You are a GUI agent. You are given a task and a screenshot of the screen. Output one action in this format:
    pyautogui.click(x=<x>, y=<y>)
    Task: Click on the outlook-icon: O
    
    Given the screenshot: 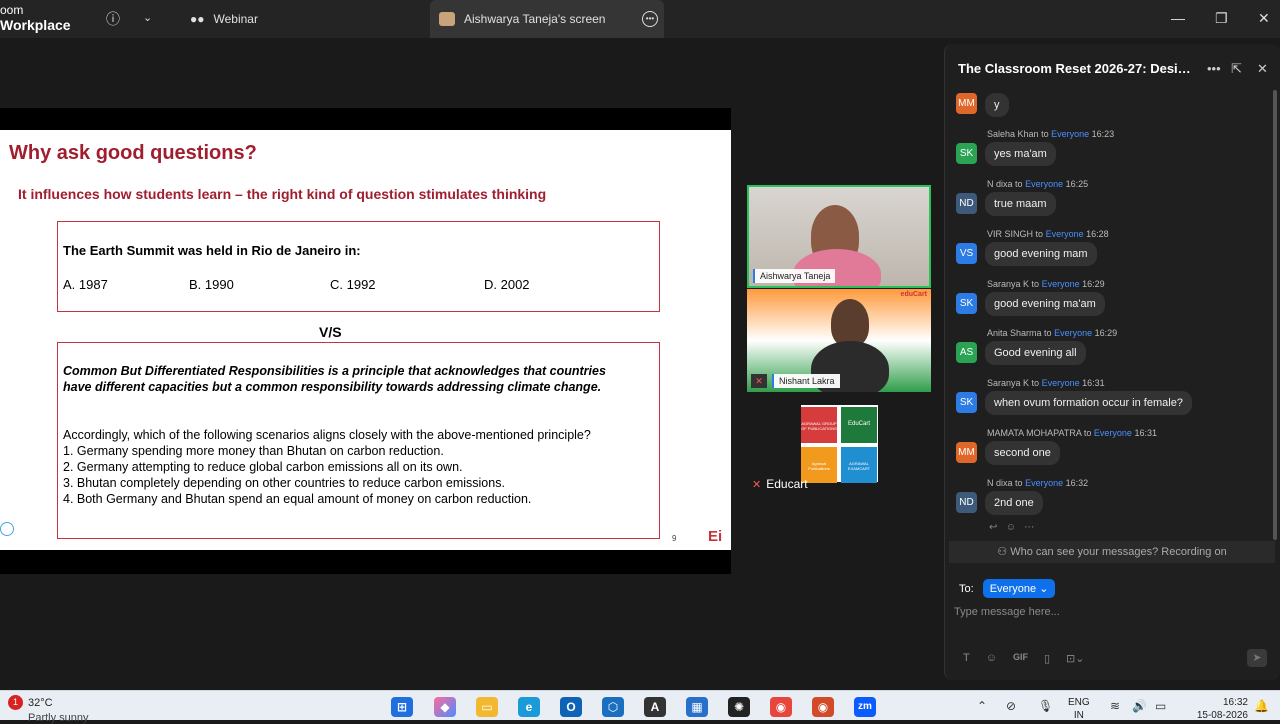 What is the action you would take?
    pyautogui.click(x=571, y=707)
    